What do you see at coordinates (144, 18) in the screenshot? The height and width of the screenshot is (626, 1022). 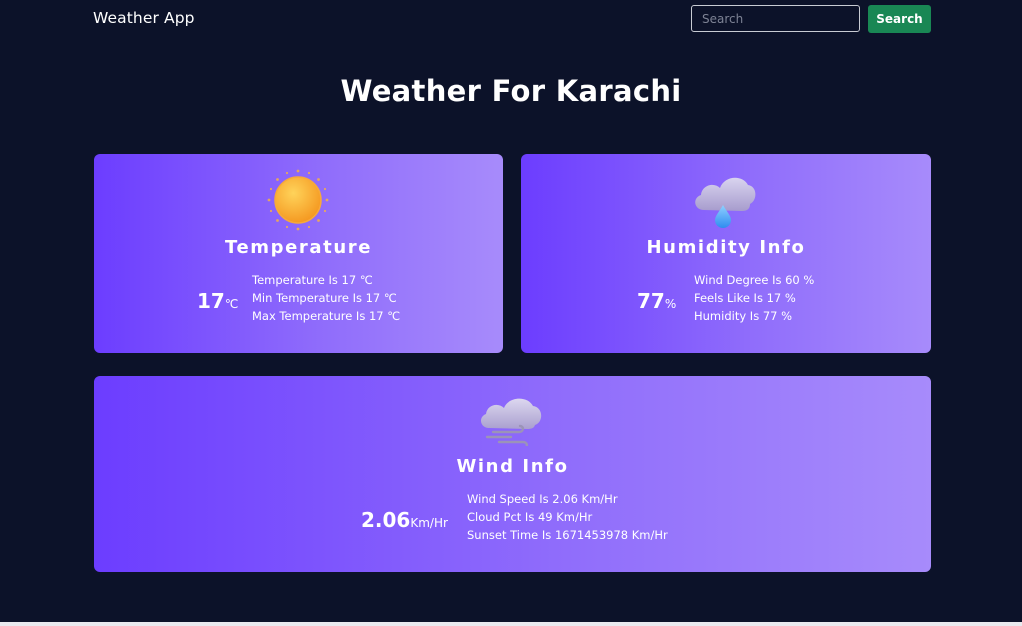 I see `app-brand: Weather App` at bounding box center [144, 18].